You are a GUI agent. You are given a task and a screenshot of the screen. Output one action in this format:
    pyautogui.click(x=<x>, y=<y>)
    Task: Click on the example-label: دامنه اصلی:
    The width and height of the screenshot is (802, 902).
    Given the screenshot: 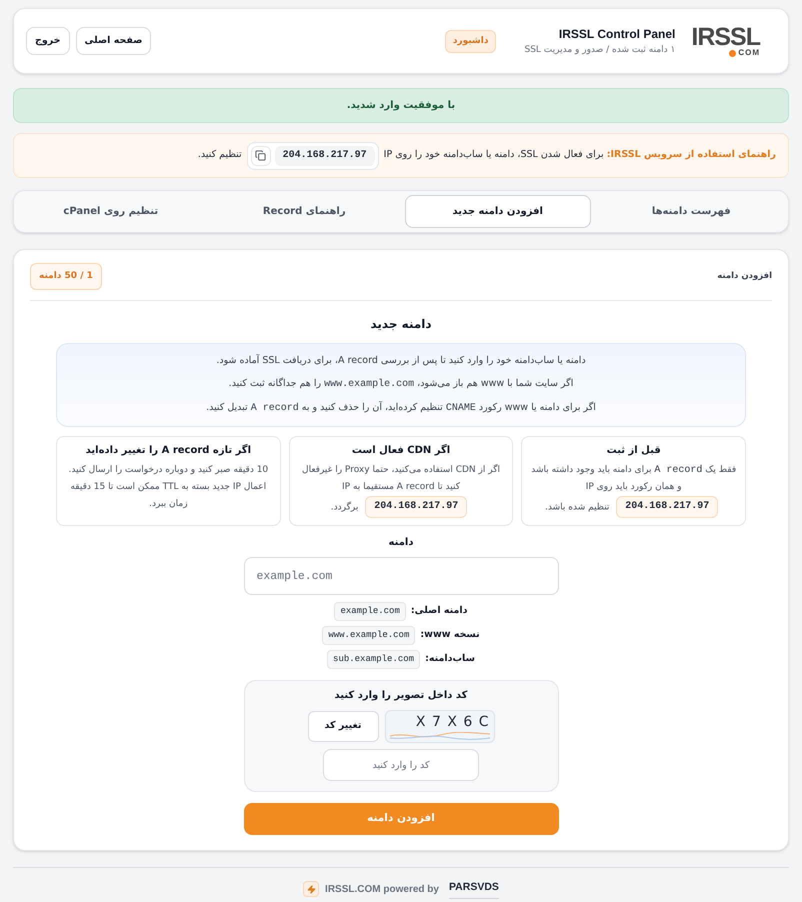 What is the action you would take?
    pyautogui.click(x=439, y=611)
    